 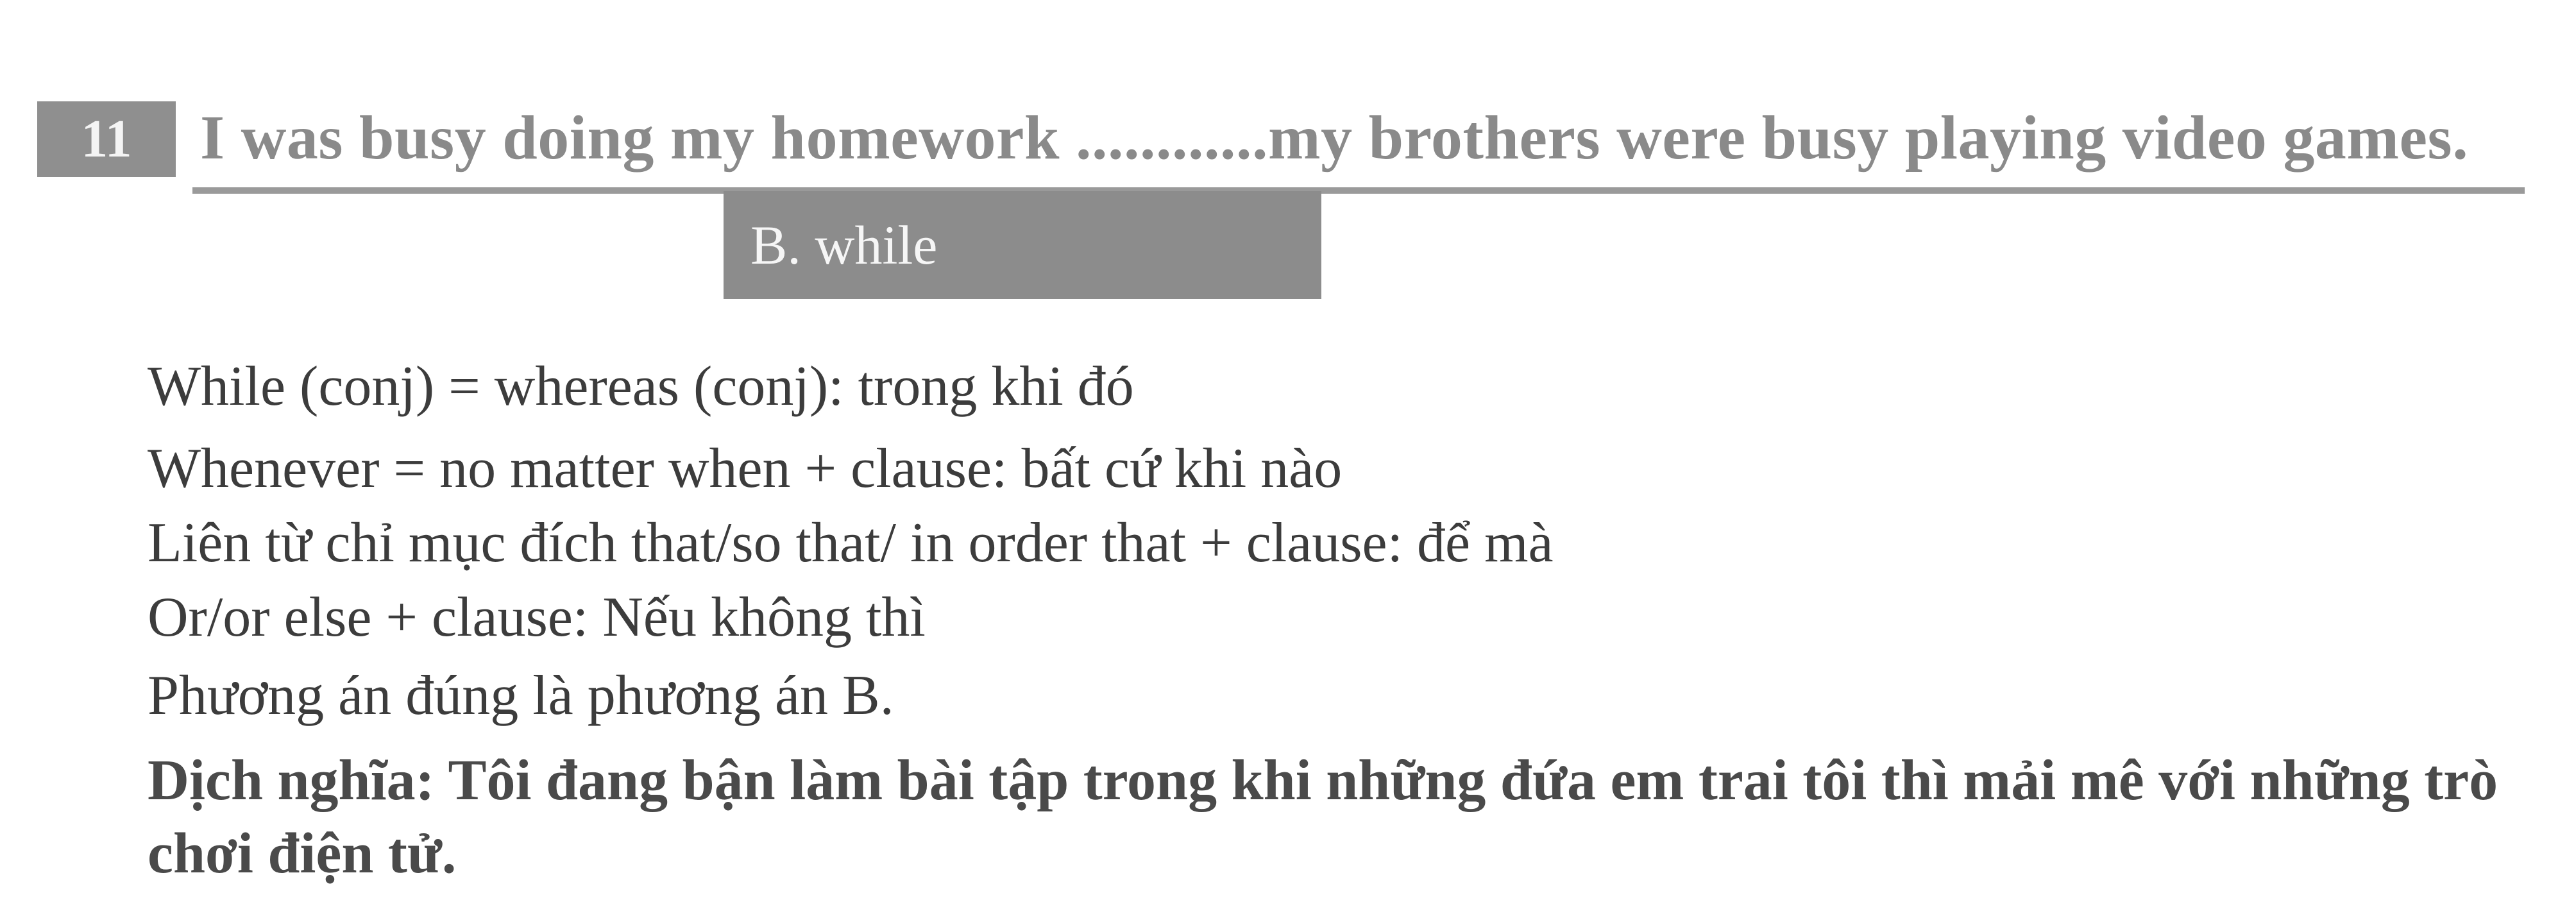 I want to click on explanation-line-4: Or/or else + clause: Nếu không thì, so click(x=537, y=617).